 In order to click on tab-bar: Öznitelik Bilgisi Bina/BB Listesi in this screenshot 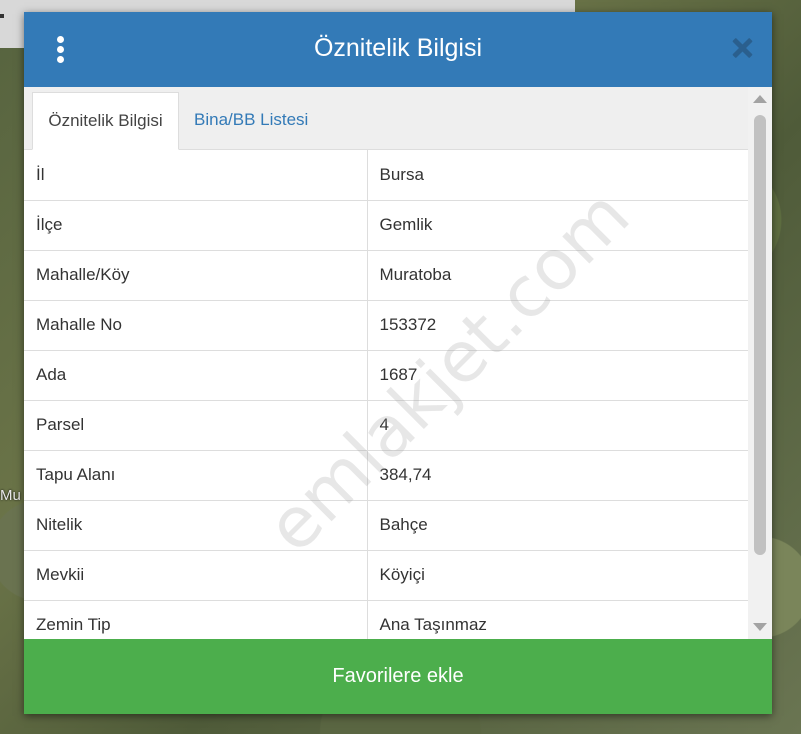, I will do `click(386, 118)`.